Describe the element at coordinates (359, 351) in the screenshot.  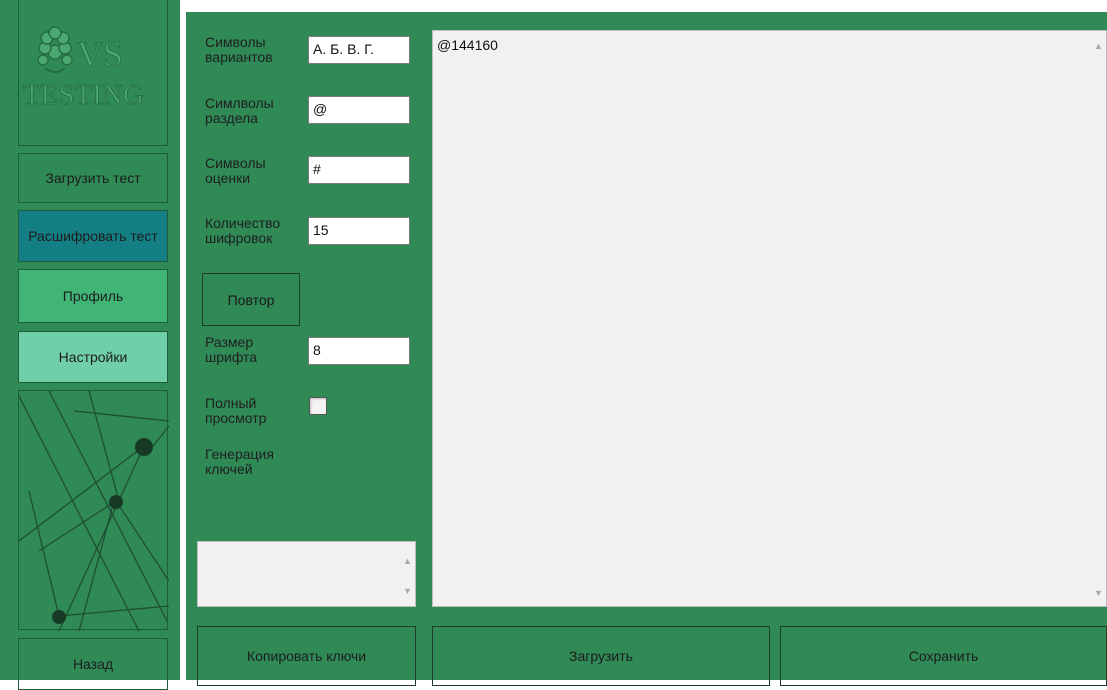
I see `font-size-input: 8` at that location.